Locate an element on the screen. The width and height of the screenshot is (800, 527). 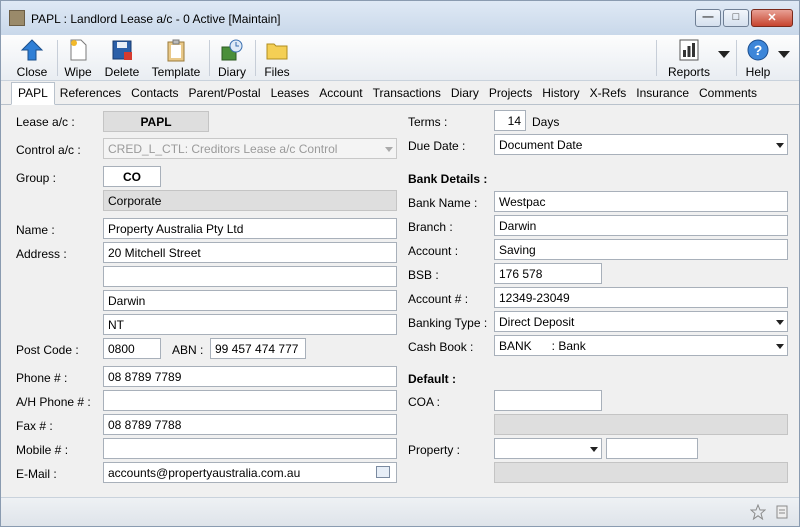
arrow-up-icon is located at coordinates (32, 50).